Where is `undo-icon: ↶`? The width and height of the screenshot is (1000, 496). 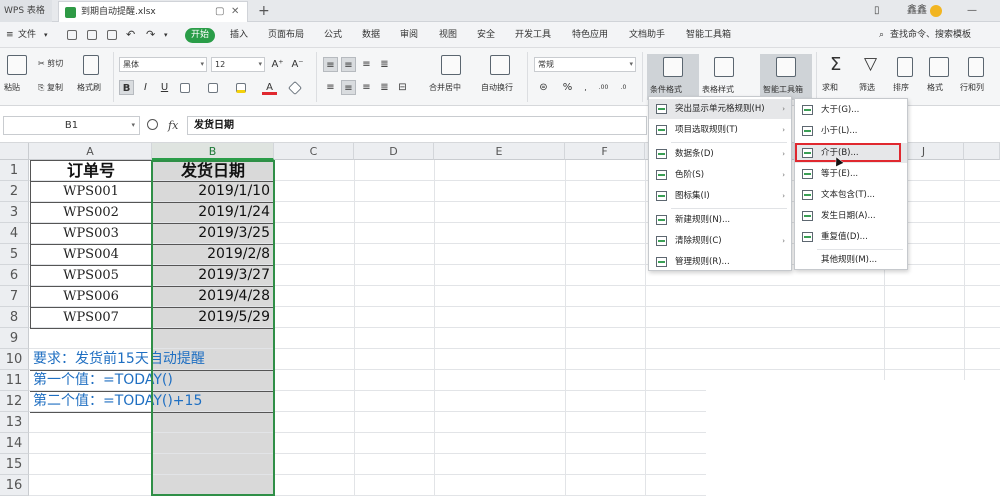
undo-icon: ↶ is located at coordinates (130, 35).